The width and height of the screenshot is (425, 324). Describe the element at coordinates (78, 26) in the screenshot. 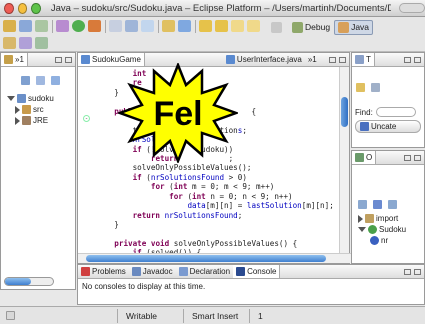

I see `run-icon` at that location.